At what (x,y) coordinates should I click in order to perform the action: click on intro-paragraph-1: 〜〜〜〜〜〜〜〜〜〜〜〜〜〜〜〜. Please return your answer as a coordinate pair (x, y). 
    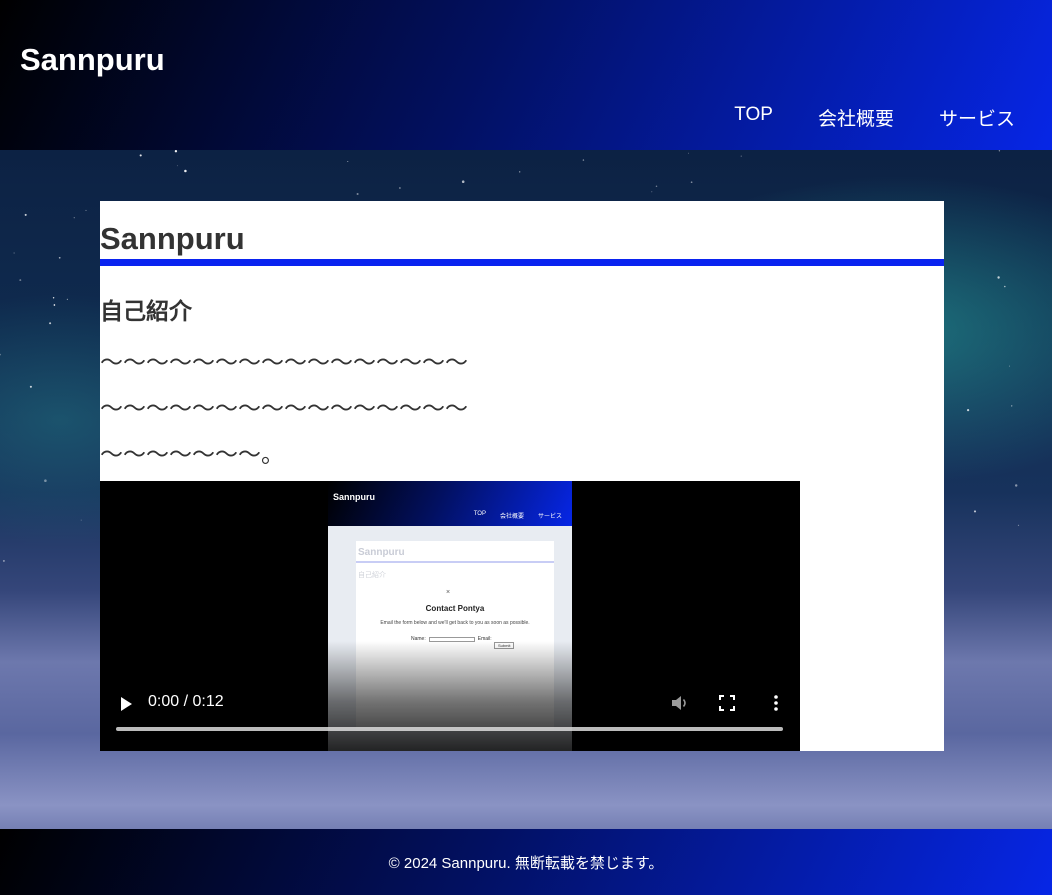
    Looking at the image, I should click on (284, 362).